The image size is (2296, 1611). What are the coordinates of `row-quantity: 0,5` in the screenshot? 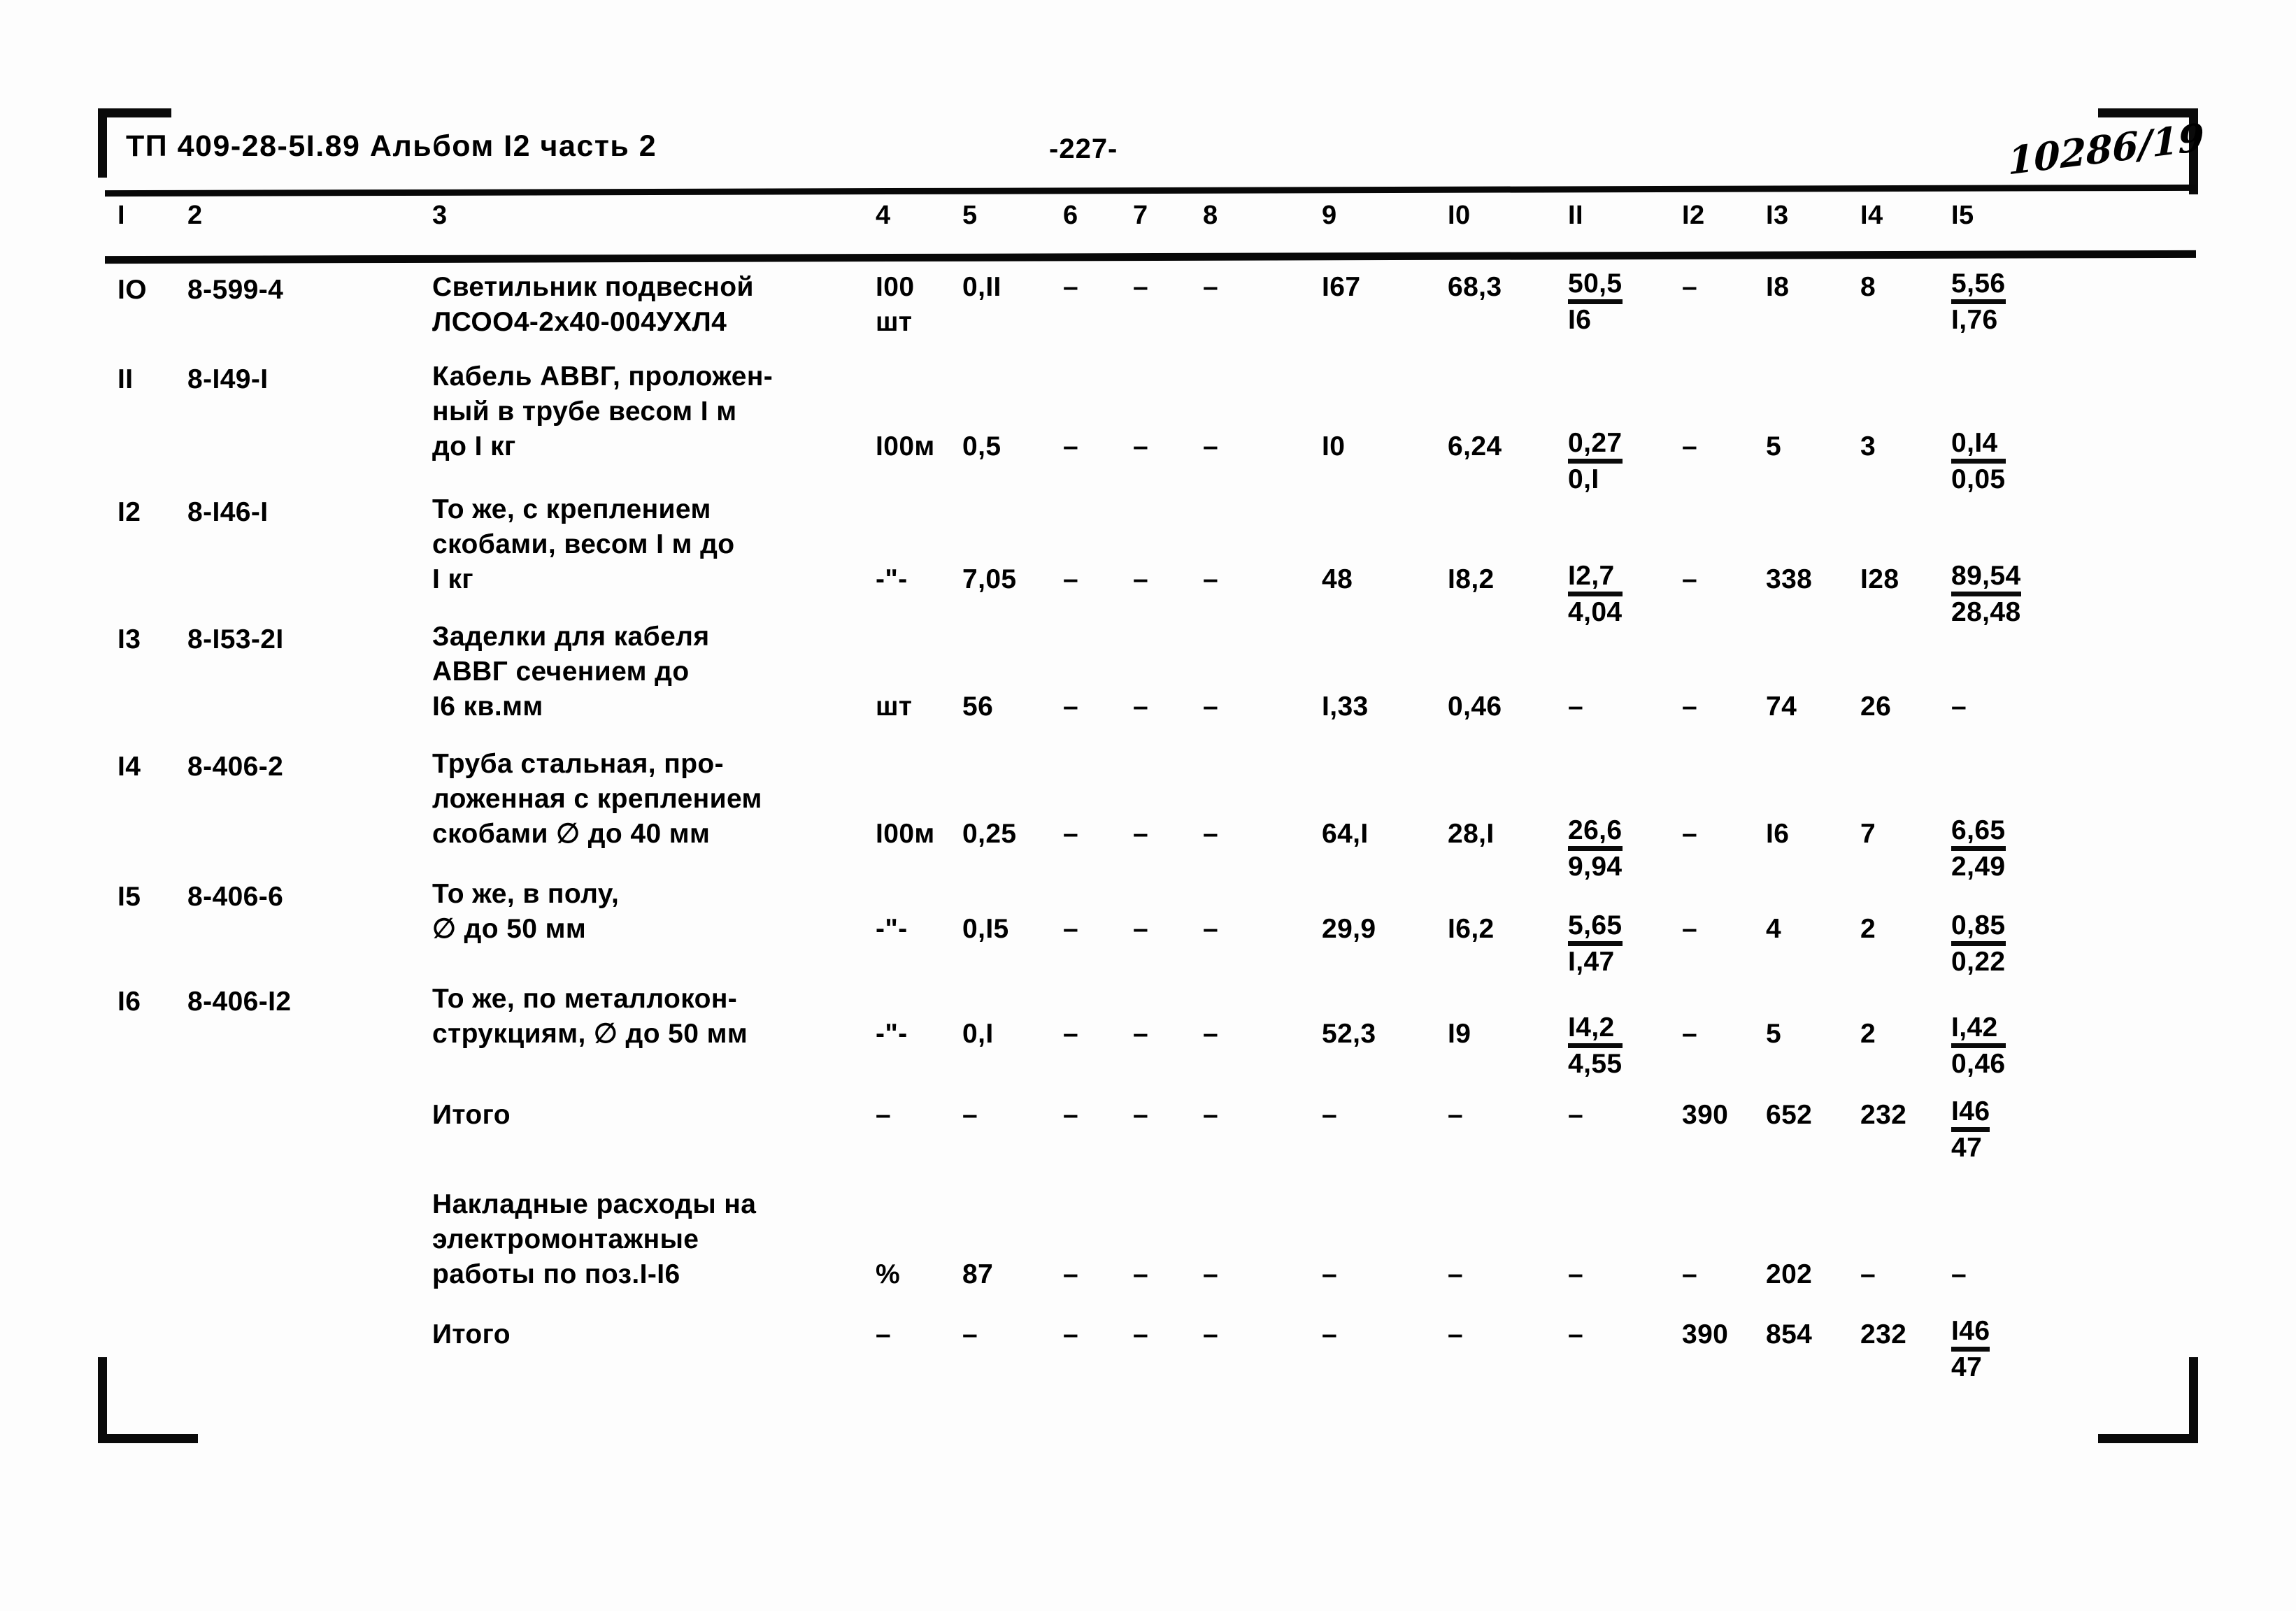 It's located at (981, 446).